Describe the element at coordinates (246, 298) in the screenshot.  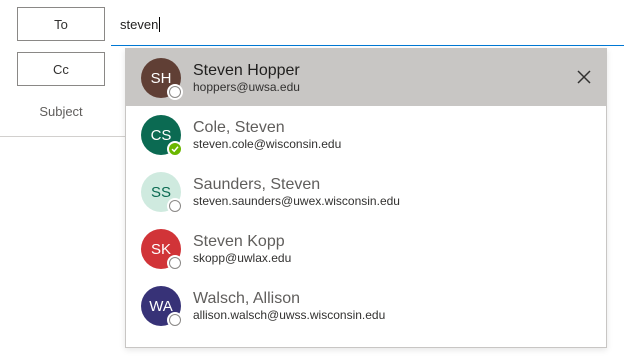
I see `contact-name: Walsch, Allison` at that location.